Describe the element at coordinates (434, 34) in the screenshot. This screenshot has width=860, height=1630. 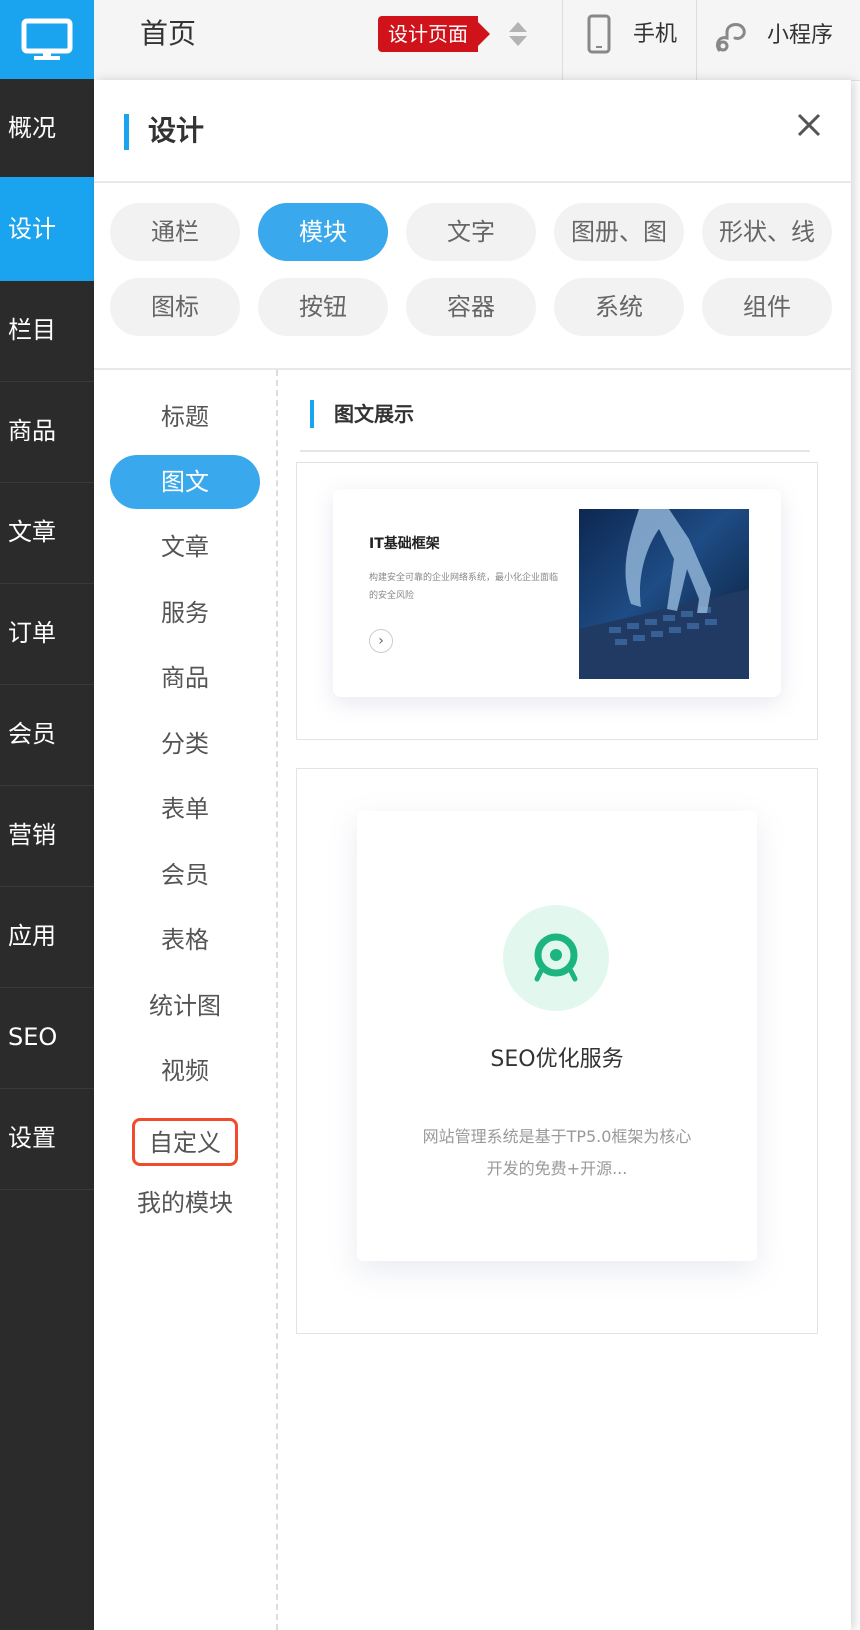
I see `design-page-badge: 设计页面` at that location.